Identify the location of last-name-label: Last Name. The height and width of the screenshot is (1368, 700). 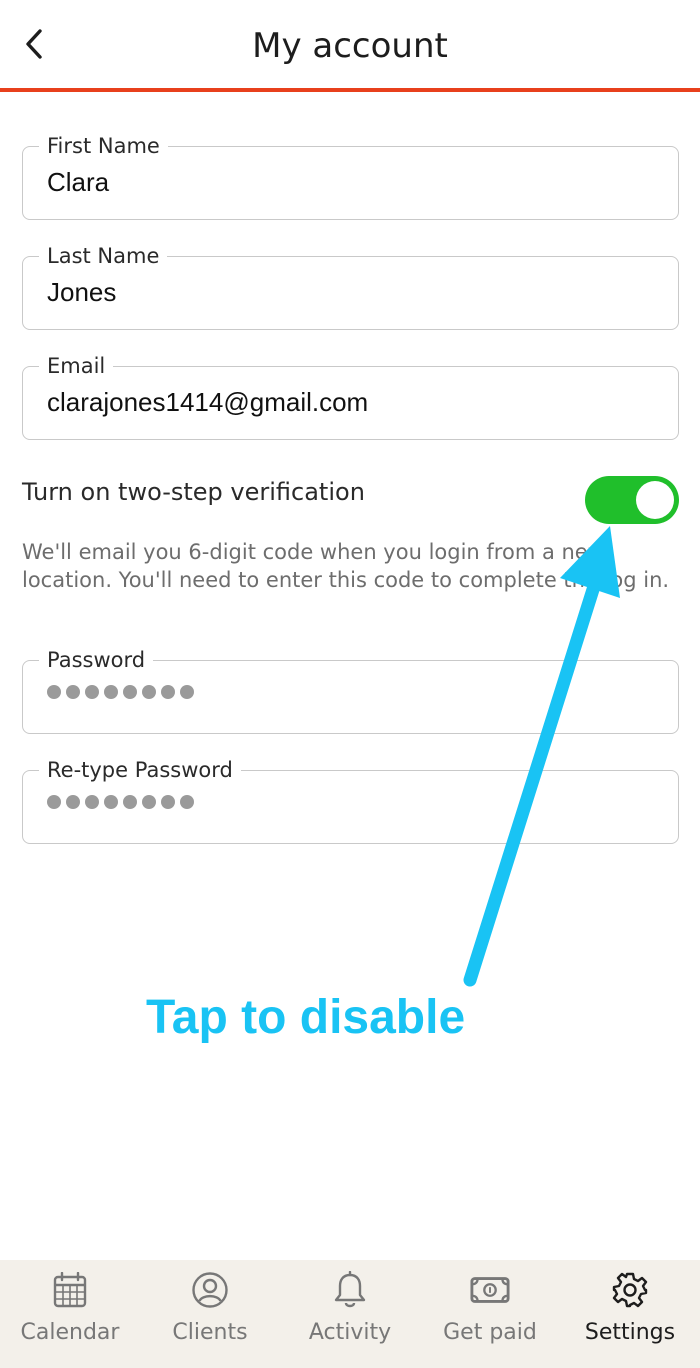
(103, 256).